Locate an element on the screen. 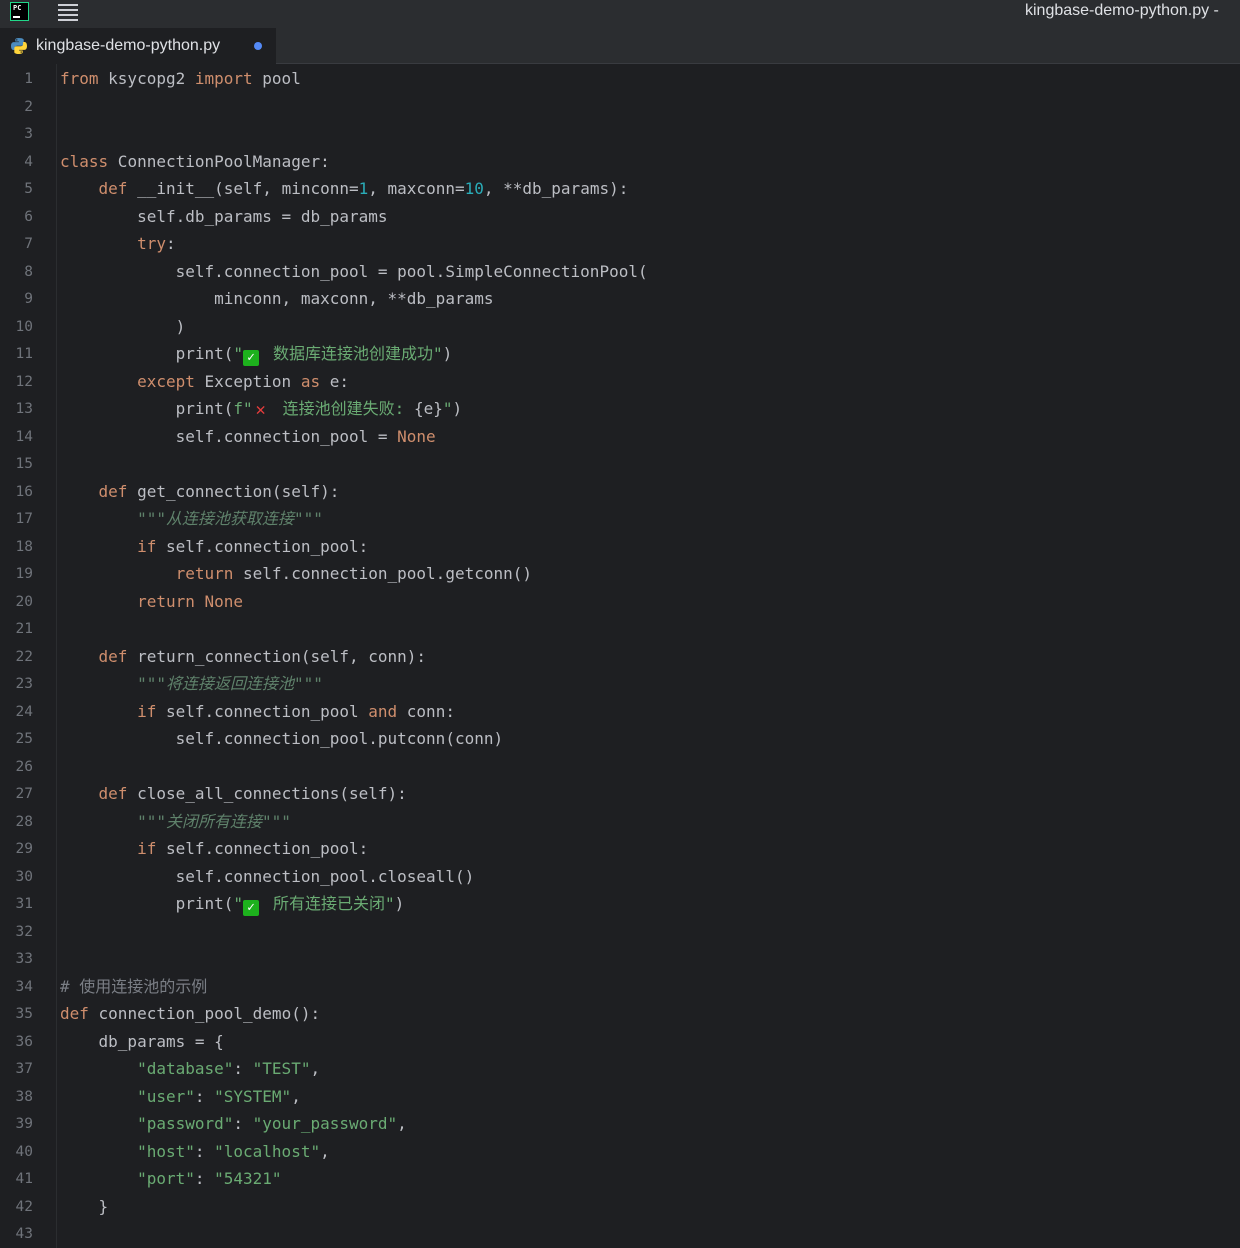 This screenshot has width=1240, height=1248. line-number: 15 is located at coordinates (16, 464).